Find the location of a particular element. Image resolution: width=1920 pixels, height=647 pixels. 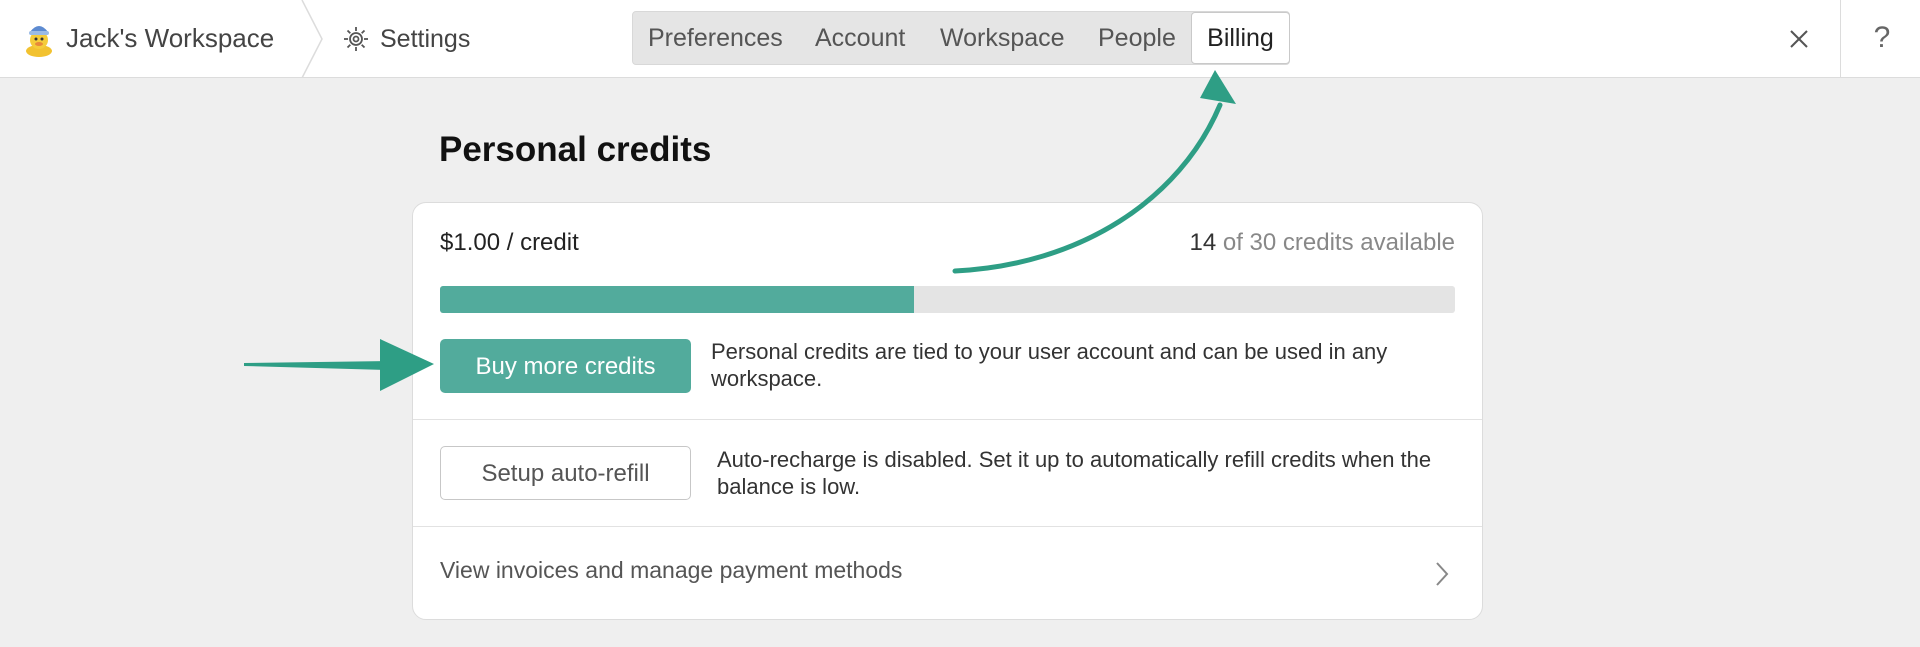

duck-avatar-icon is located at coordinates (39, 41).